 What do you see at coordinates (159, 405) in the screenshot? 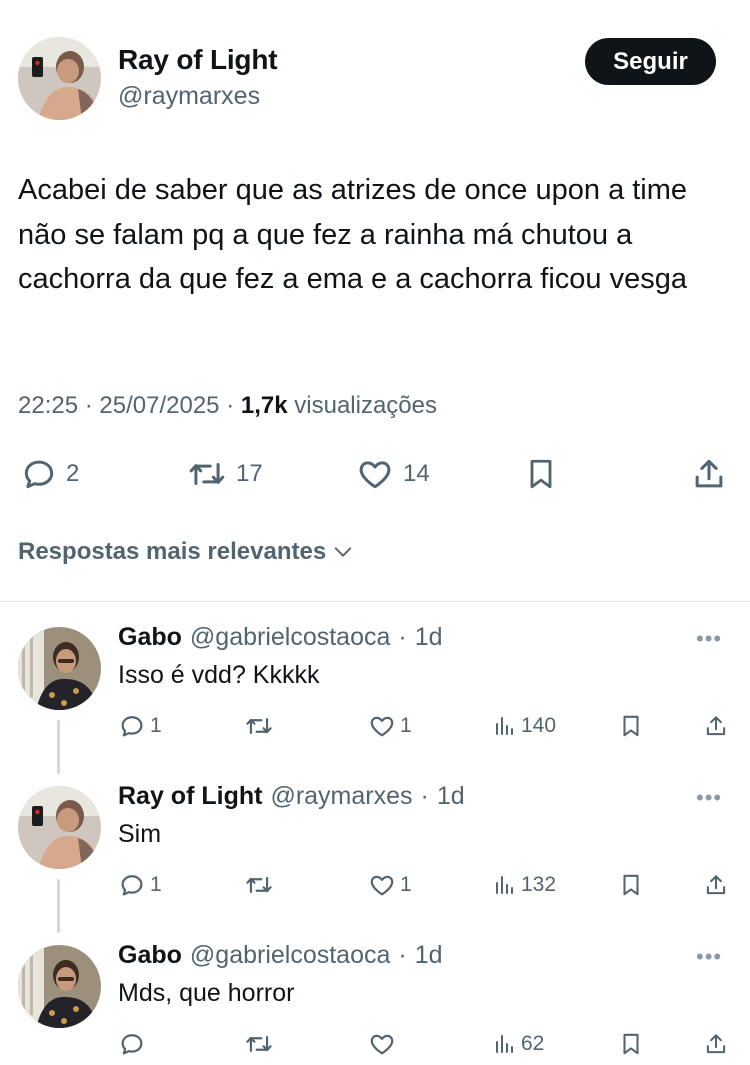
I see `post-date: 25/07/2025` at bounding box center [159, 405].